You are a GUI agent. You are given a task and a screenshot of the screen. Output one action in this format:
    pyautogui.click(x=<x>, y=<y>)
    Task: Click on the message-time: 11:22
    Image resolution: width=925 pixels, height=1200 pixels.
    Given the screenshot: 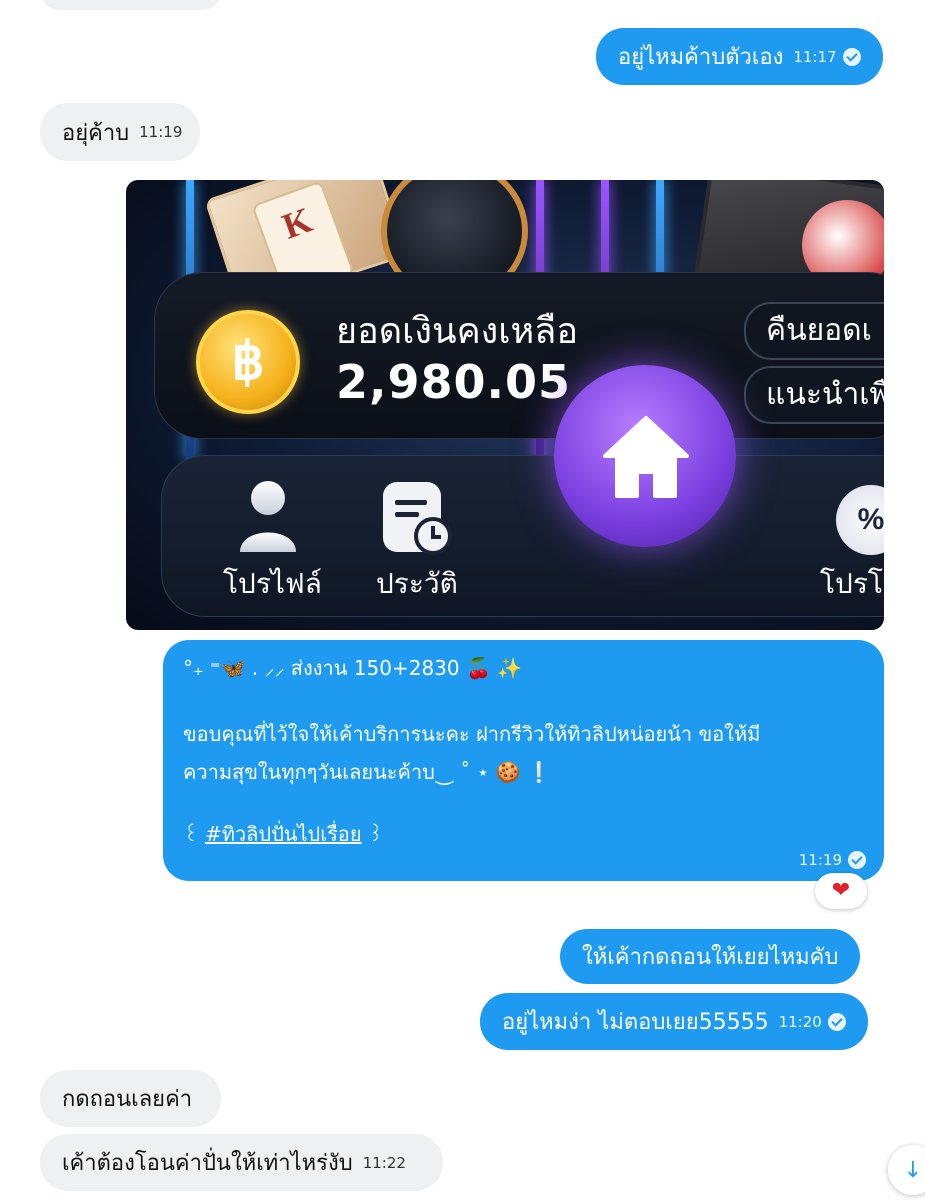 What is the action you would take?
    pyautogui.click(x=384, y=1162)
    